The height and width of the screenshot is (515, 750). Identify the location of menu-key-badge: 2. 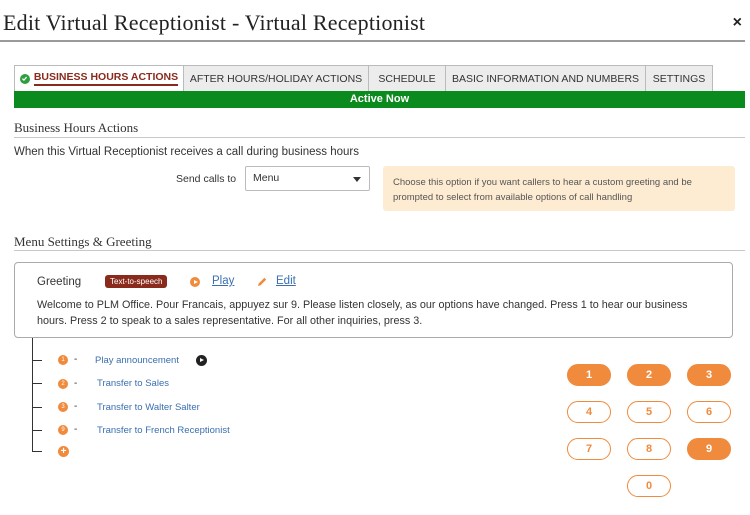
(63, 384).